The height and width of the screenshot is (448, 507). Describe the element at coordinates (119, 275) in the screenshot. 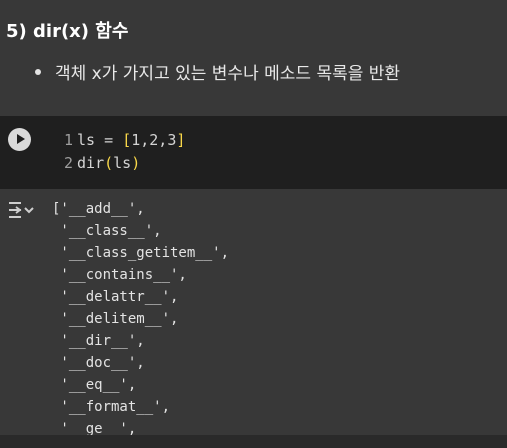

I see `output-line: '__contains__',` at that location.